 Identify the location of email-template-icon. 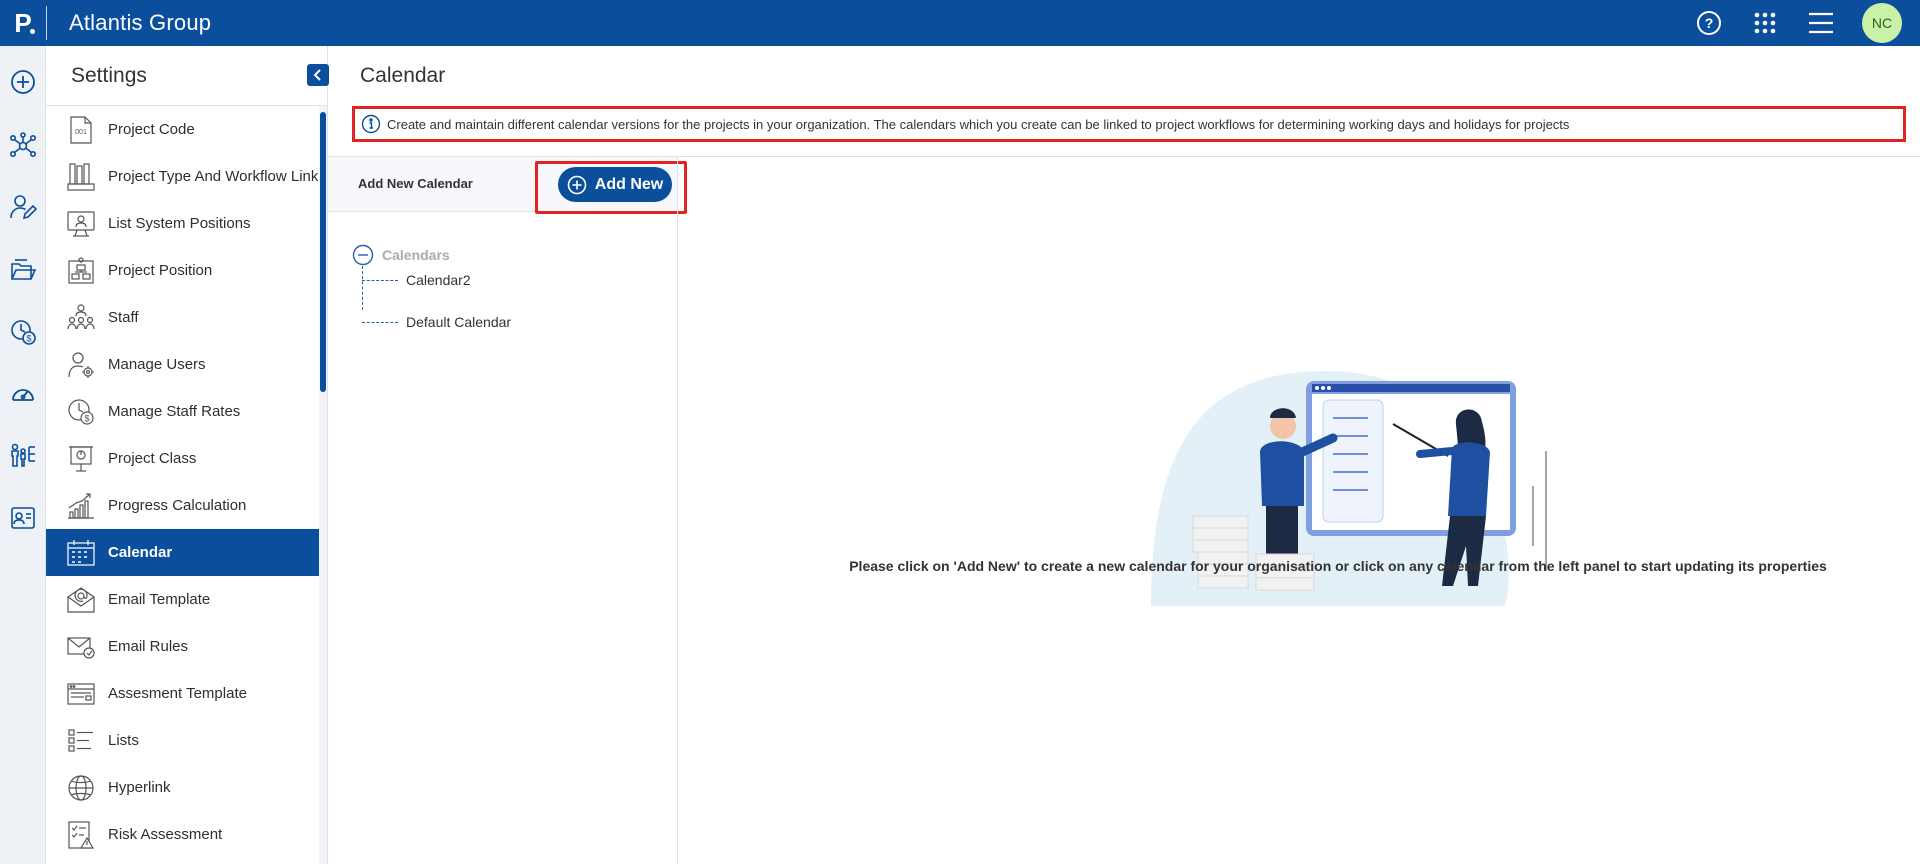
(81, 600).